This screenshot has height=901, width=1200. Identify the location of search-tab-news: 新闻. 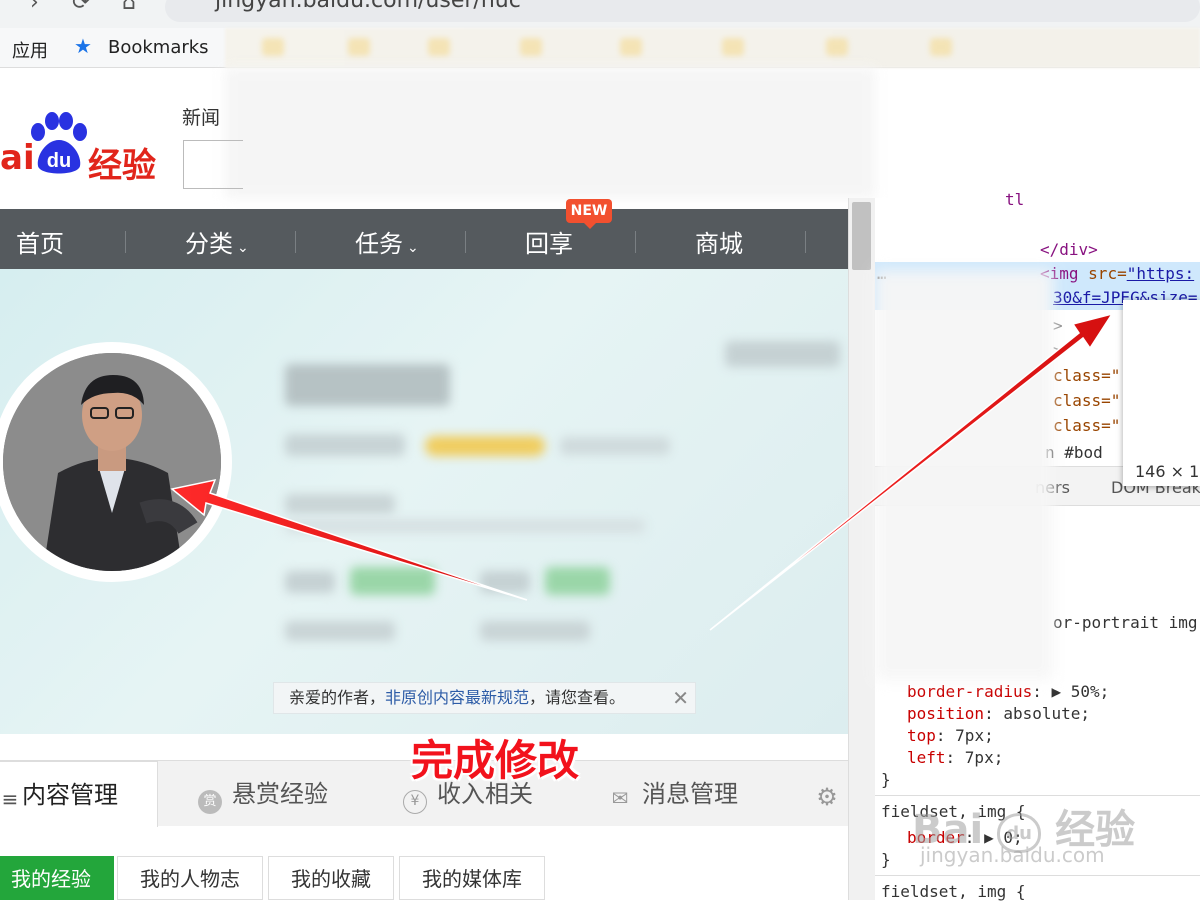
(201, 116).